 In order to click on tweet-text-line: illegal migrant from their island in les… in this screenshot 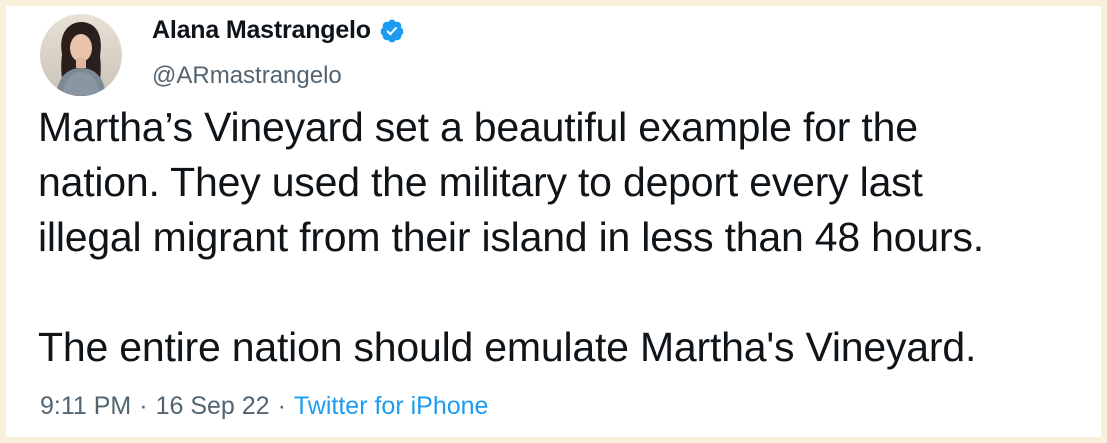, I will do `click(511, 237)`.